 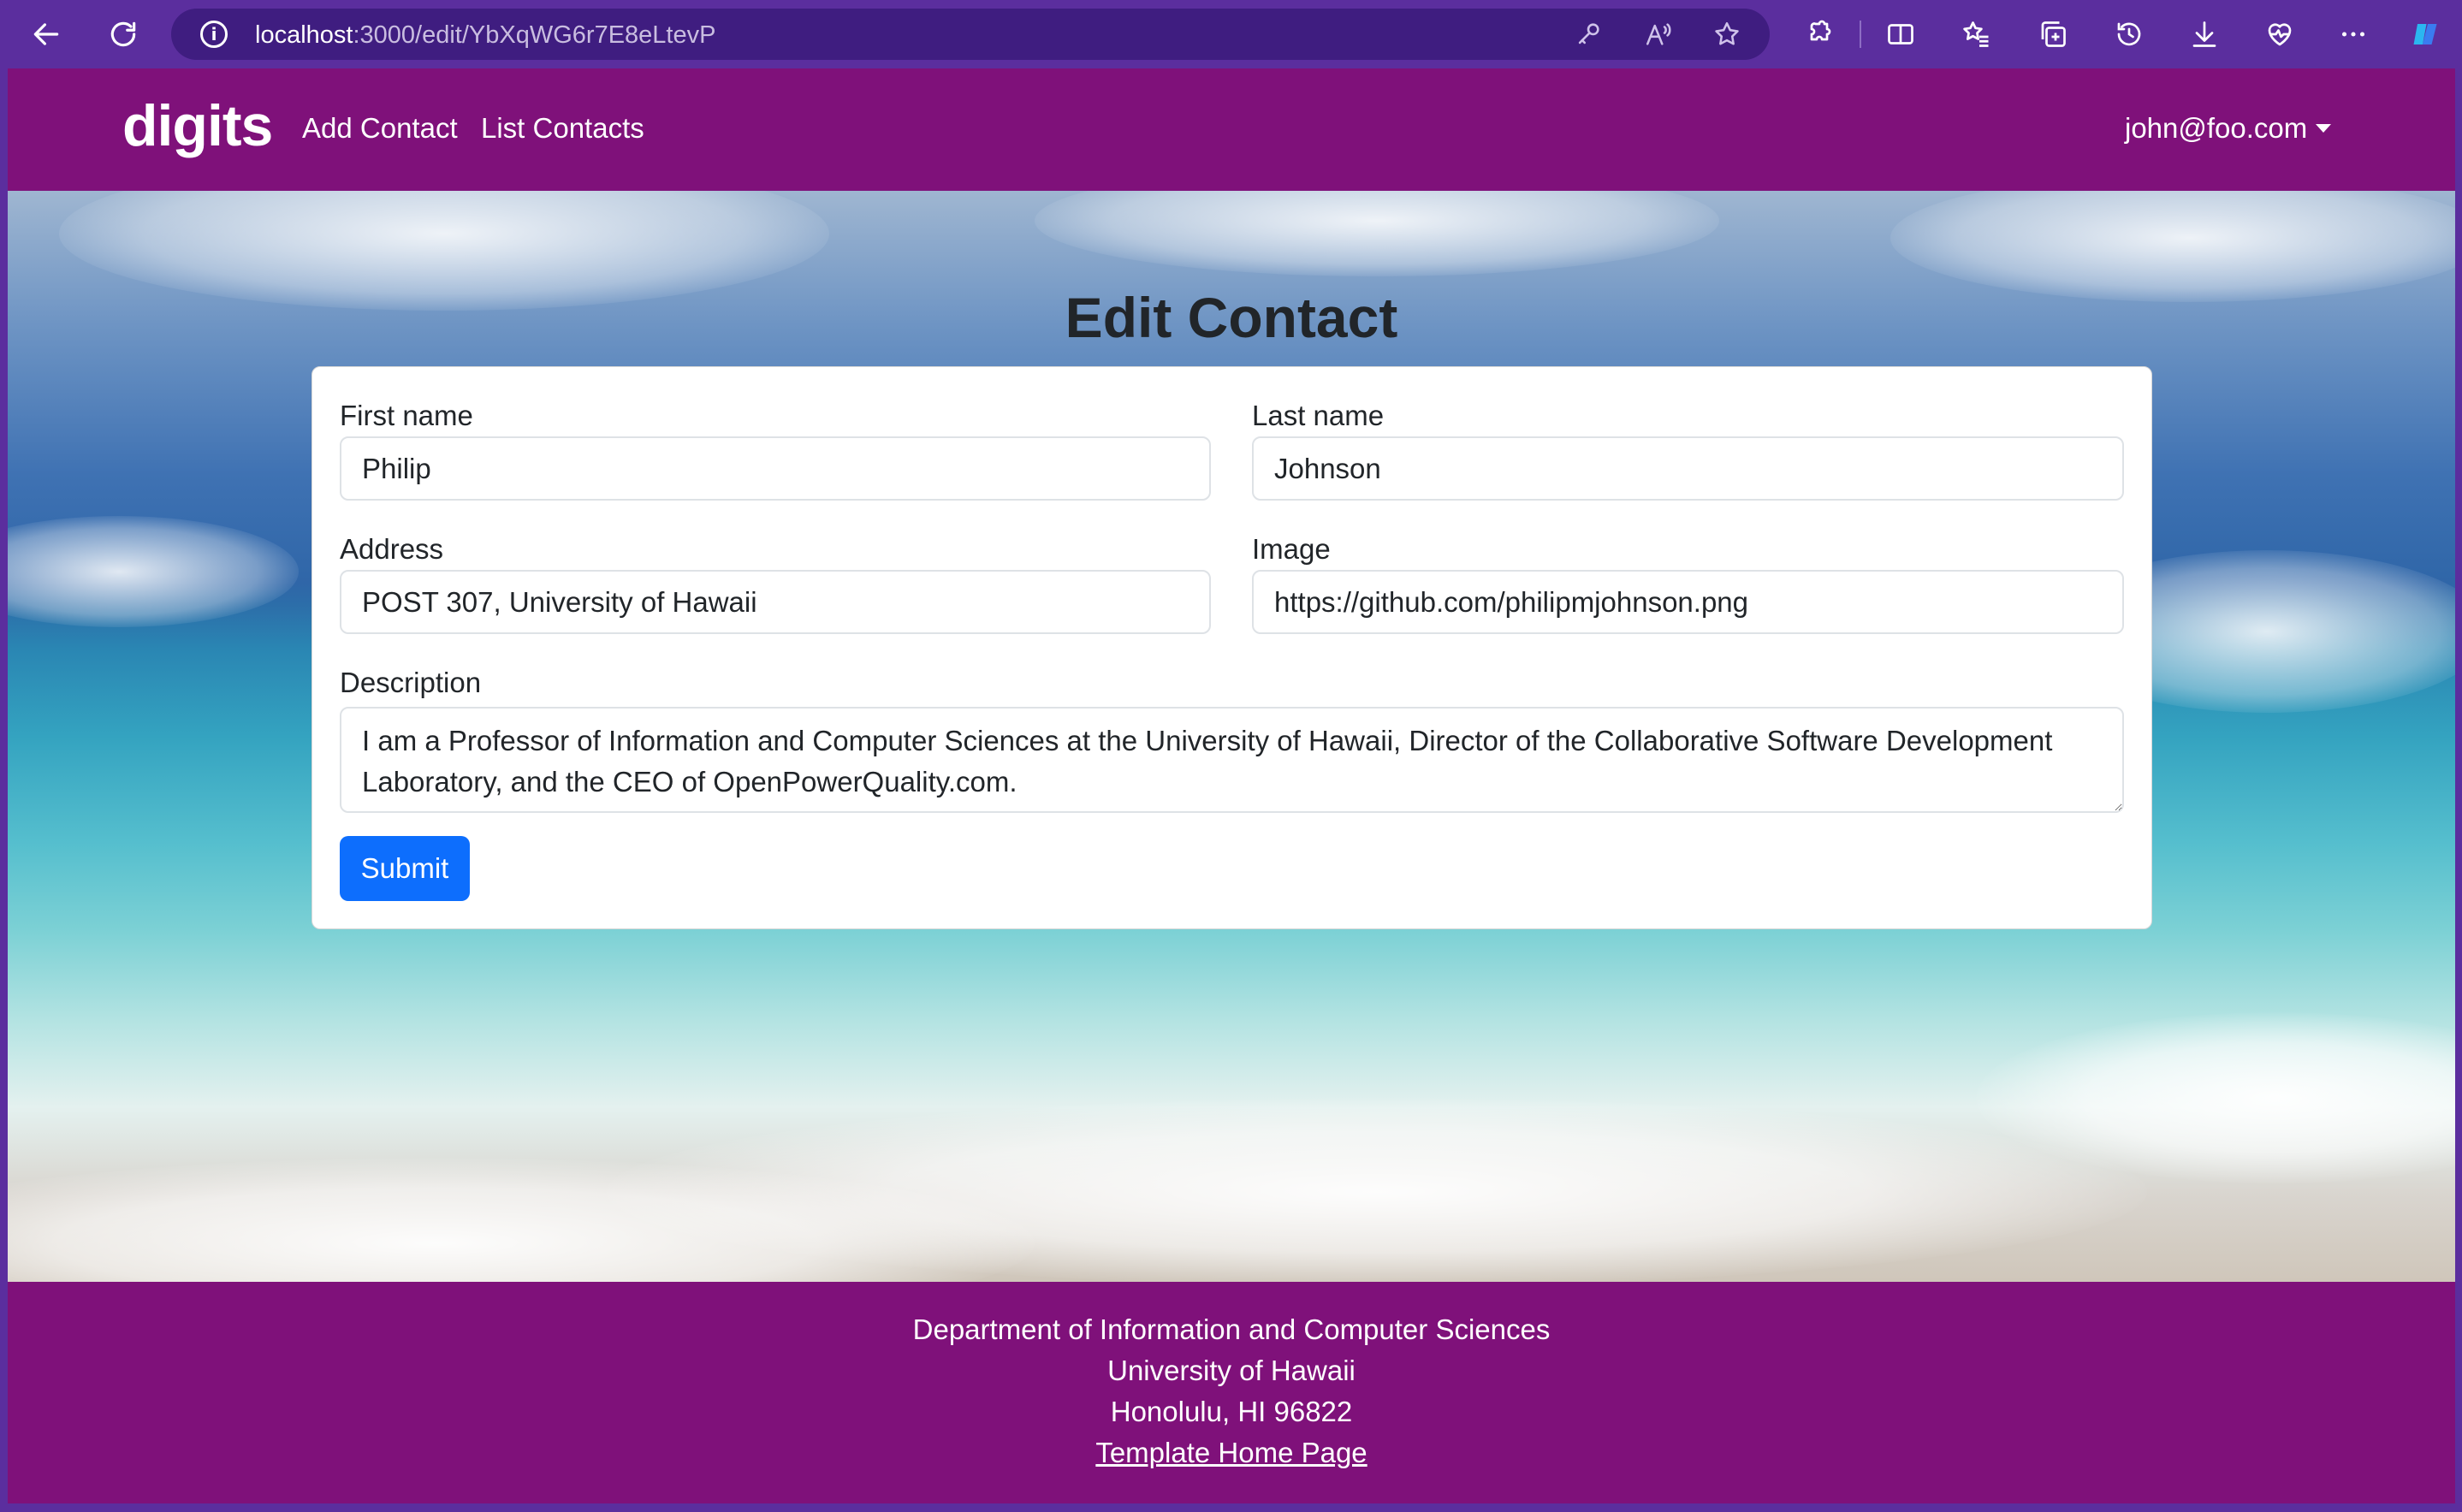 I want to click on user-dropdown: john@foo.com, so click(x=2228, y=128).